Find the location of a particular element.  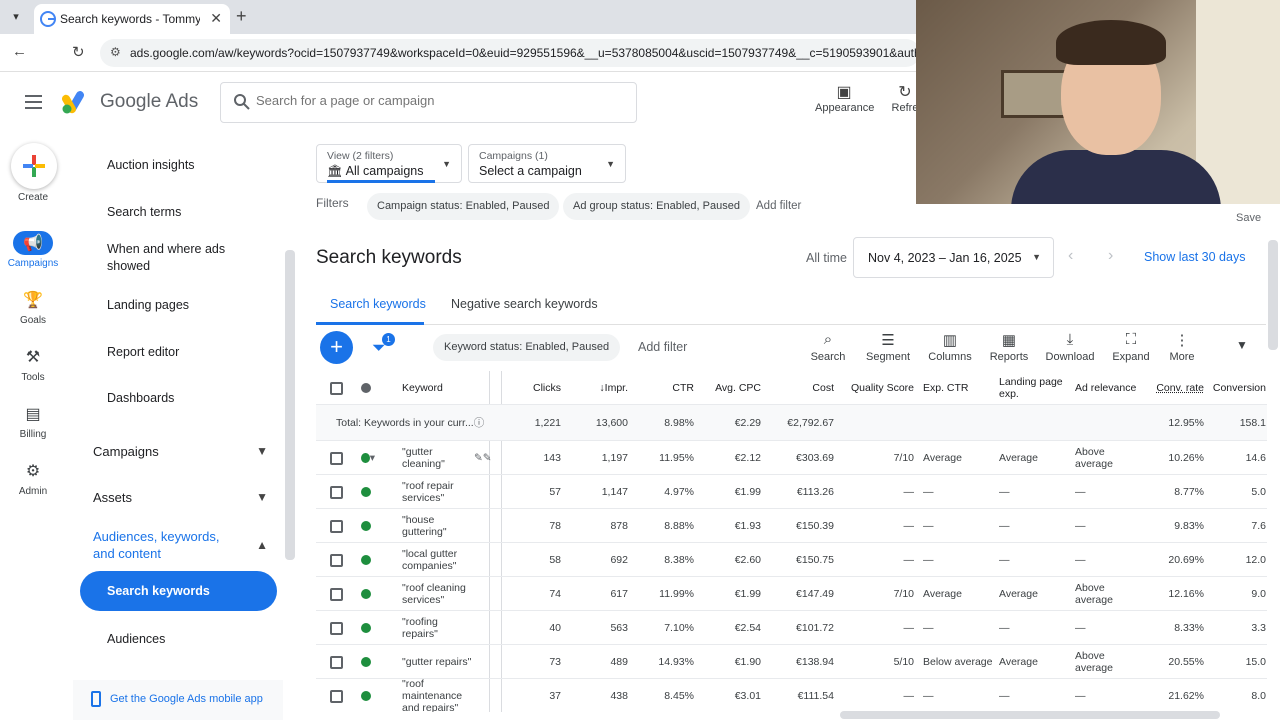

back-icon: ← is located at coordinates (19, 51).